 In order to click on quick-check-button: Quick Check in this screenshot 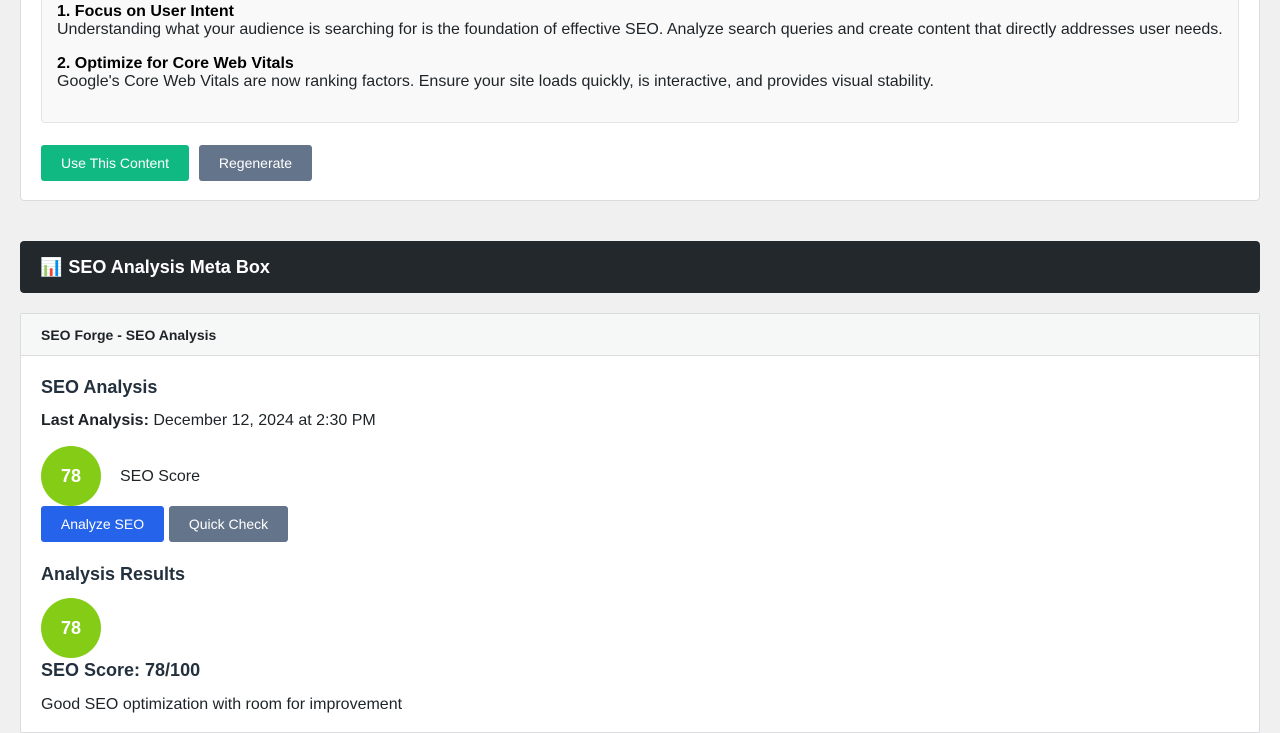, I will do `click(228, 524)`.